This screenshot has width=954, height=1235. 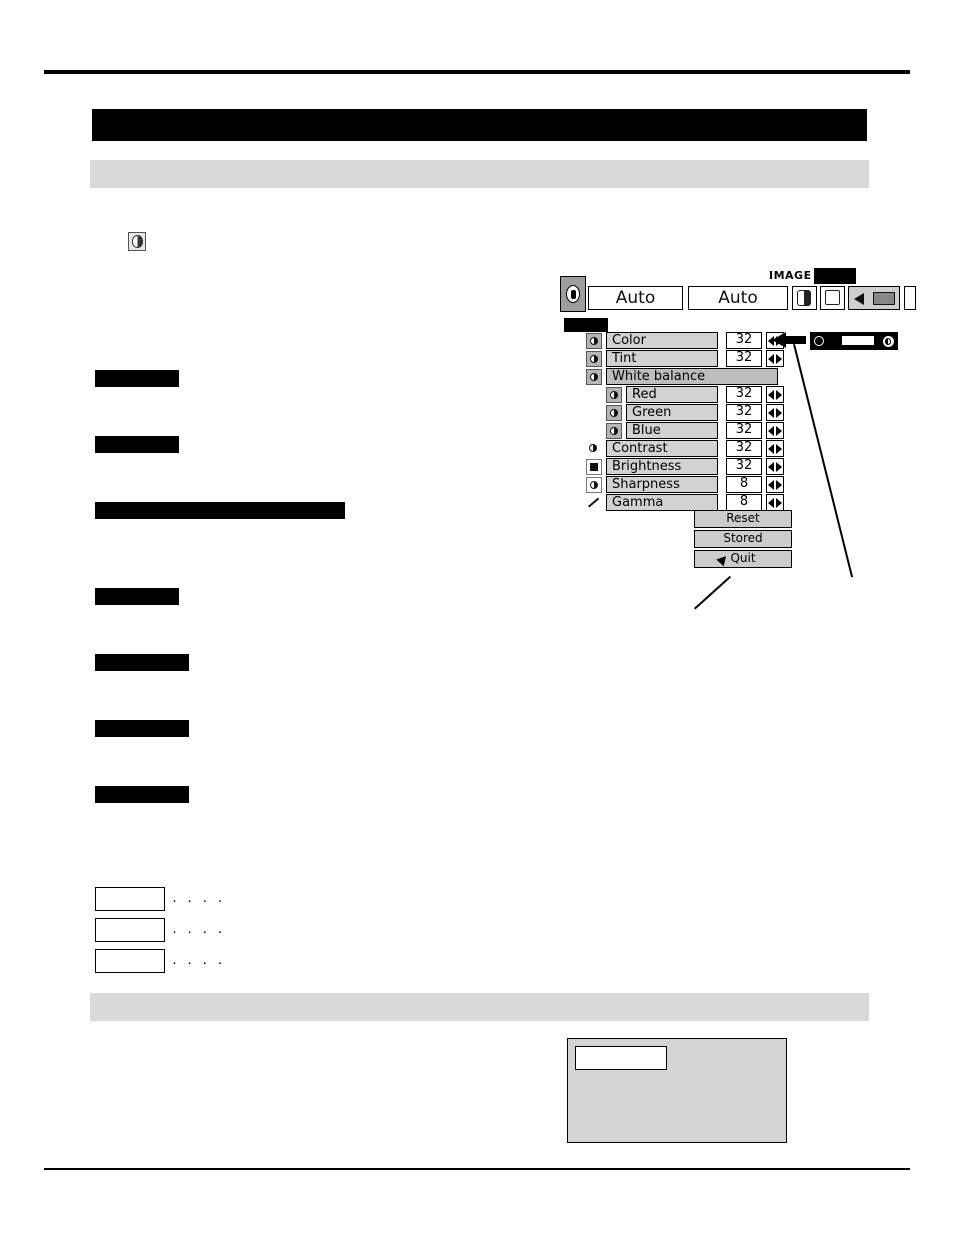 What do you see at coordinates (692, 376) in the screenshot?
I see `menu-row-label: White balance` at bounding box center [692, 376].